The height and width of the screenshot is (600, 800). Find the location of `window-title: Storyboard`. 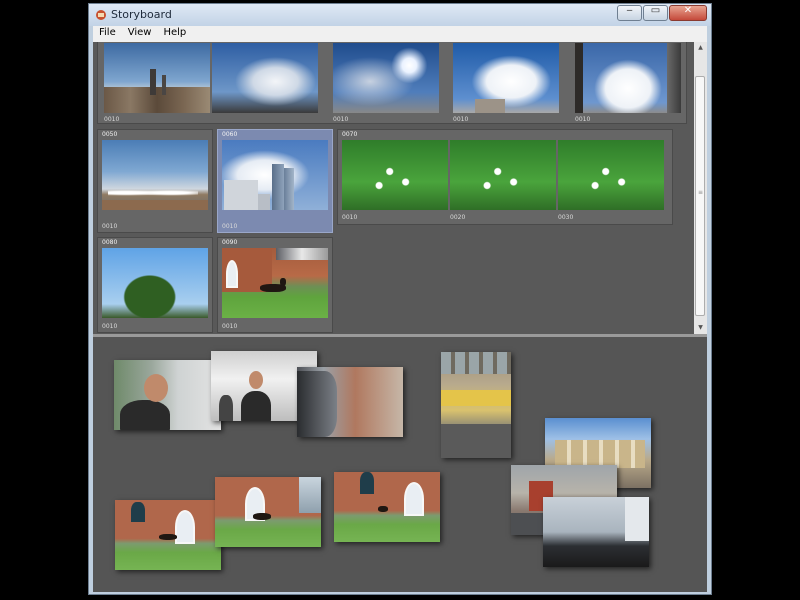

window-title: Storyboard is located at coordinates (141, 14).